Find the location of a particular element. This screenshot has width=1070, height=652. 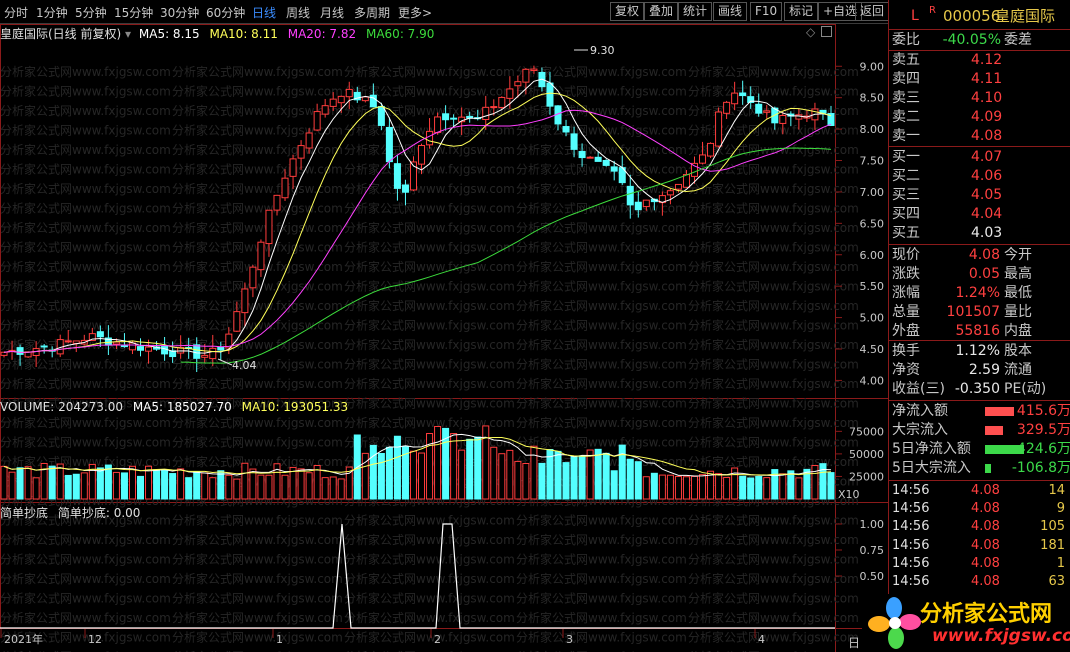

back-button: 返回 is located at coordinates (872, 11).